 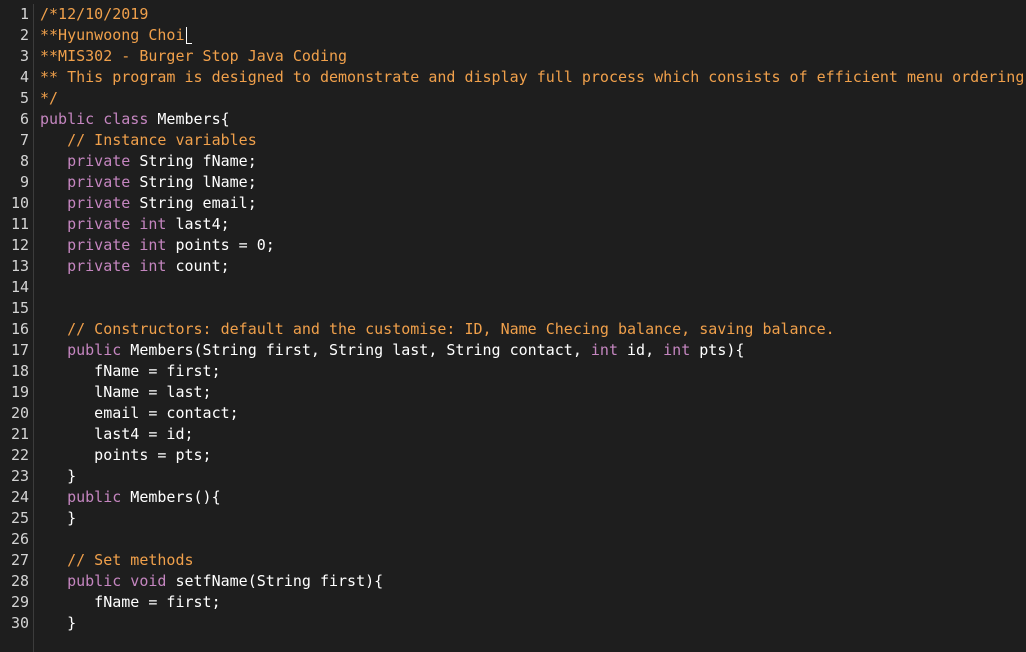 What do you see at coordinates (717, 350) in the screenshot?
I see `code-text: pts){` at bounding box center [717, 350].